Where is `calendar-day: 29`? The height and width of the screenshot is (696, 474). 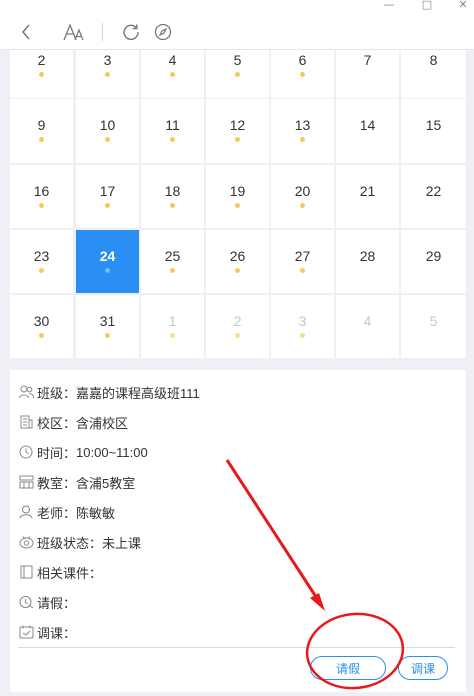 calendar-day: 29 is located at coordinates (433, 261).